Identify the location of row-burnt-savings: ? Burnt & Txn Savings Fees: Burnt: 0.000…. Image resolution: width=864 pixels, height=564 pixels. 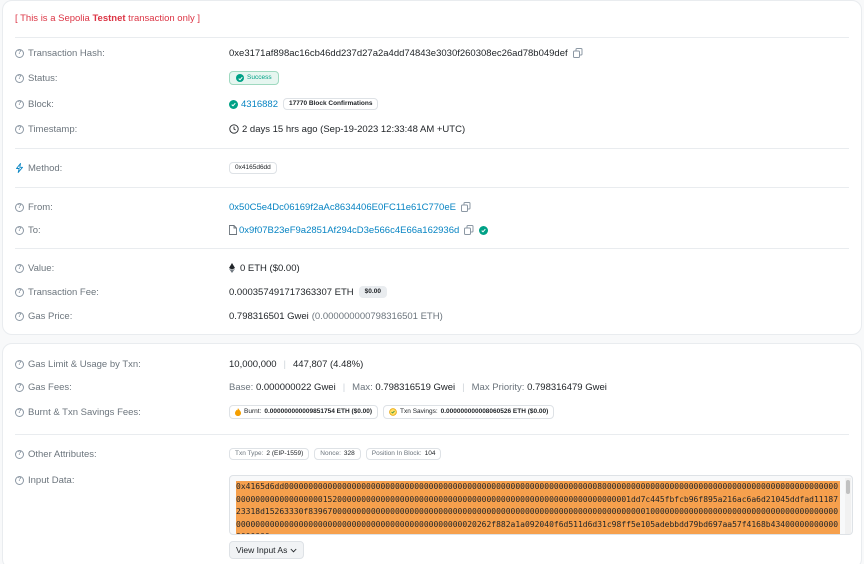
(432, 412).